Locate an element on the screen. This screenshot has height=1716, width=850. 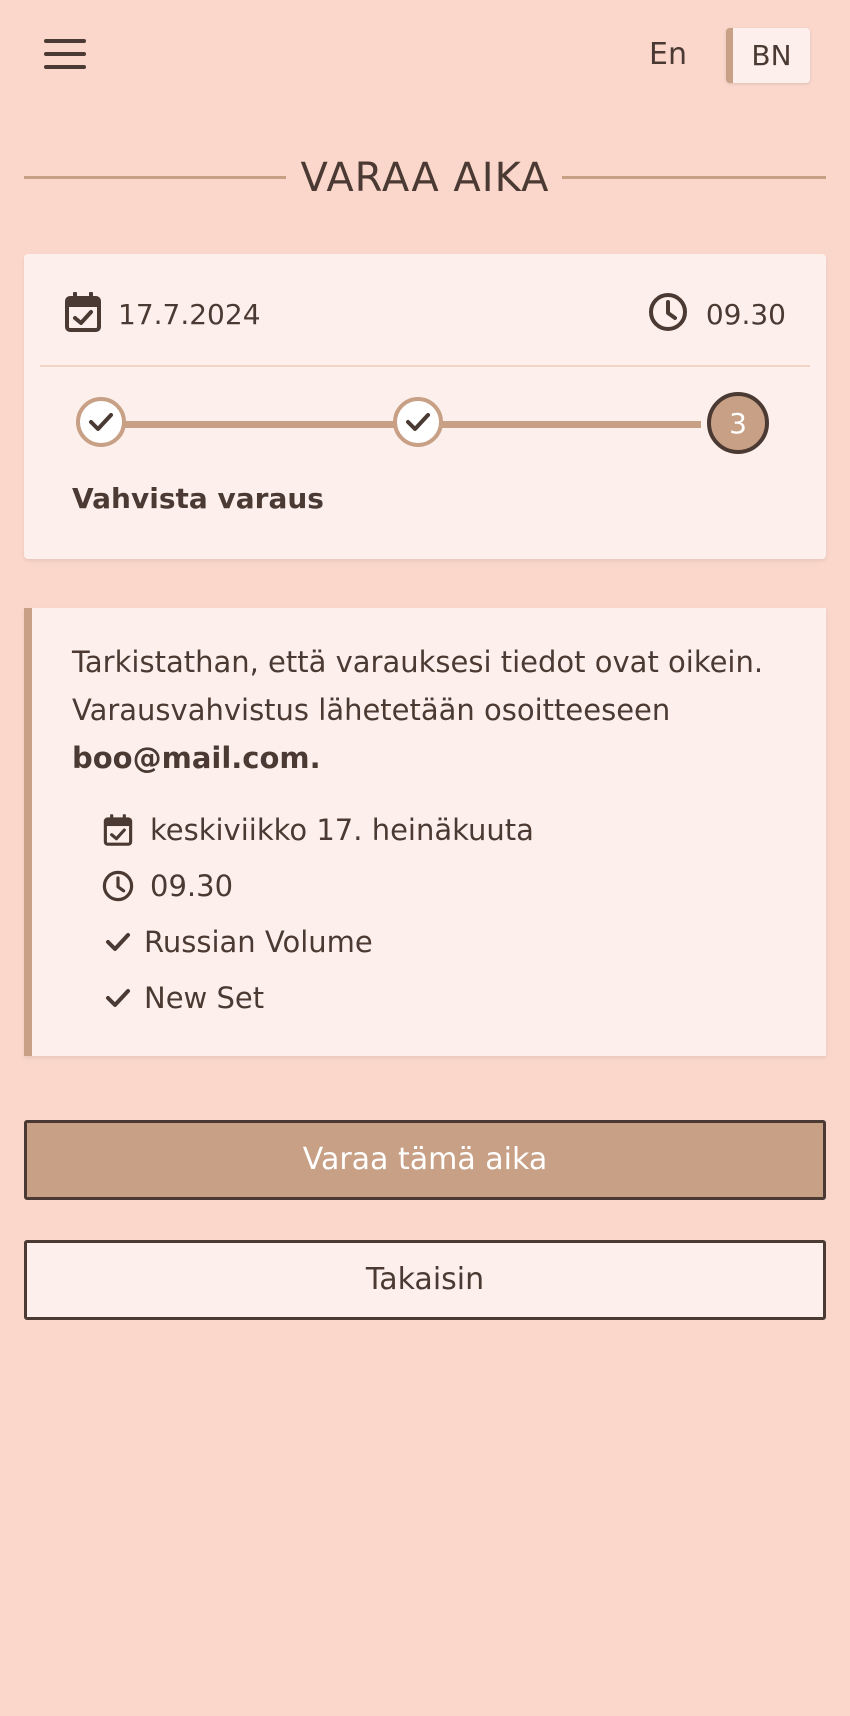
selected-date-text: 17.7.2024 is located at coordinates (189, 314).